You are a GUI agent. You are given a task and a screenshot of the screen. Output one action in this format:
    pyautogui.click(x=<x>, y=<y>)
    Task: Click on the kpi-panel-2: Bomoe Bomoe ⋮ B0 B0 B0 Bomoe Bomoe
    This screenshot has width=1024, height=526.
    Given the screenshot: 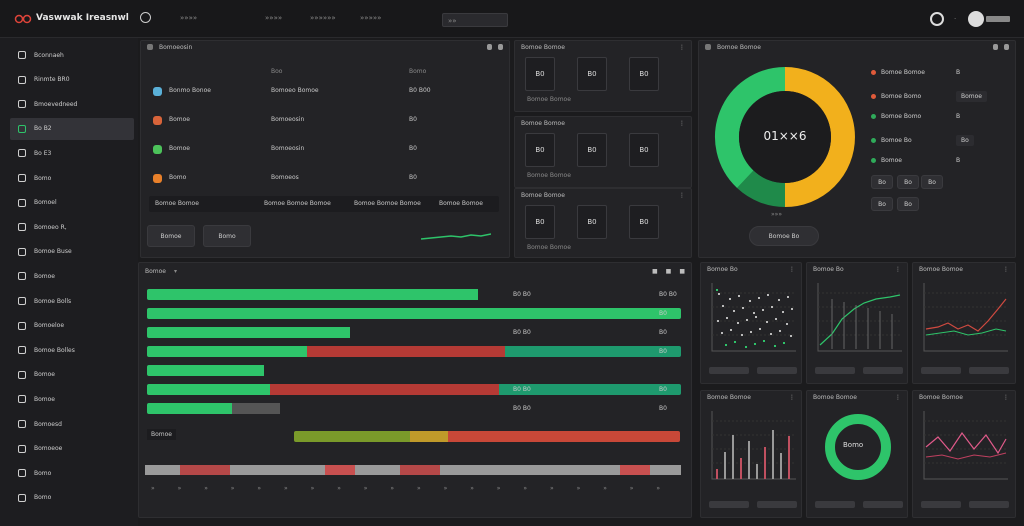 What is the action you would take?
    pyautogui.click(x=603, y=152)
    